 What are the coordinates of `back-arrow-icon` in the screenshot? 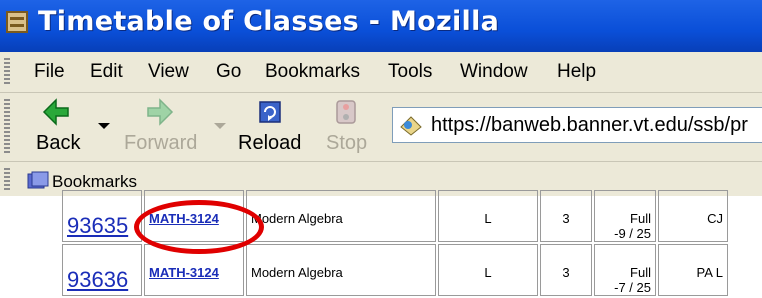 It's located at (55, 112).